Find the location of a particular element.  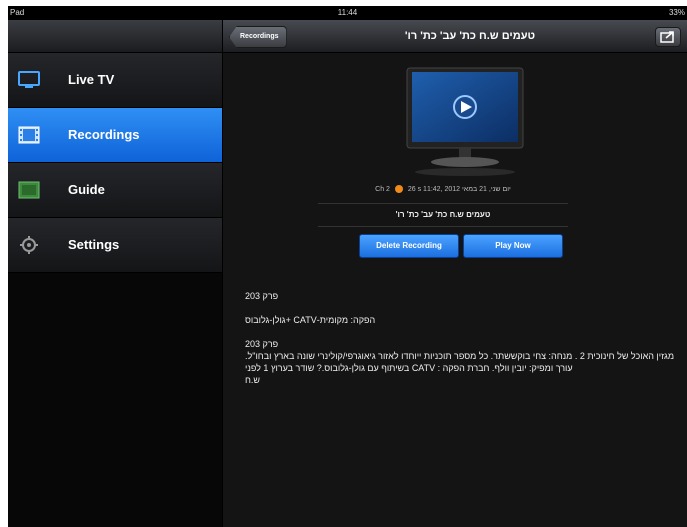

clock-icon is located at coordinates (398, 189).